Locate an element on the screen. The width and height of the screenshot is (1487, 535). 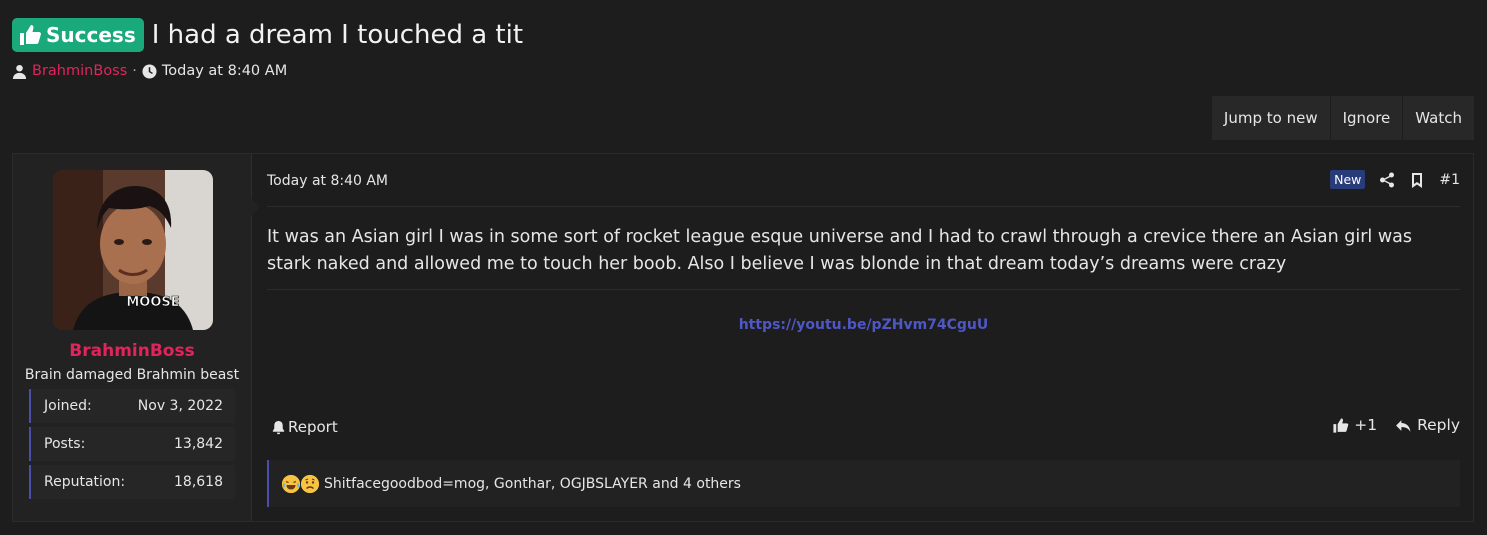
reply-button: Reply is located at coordinates (1427, 425).